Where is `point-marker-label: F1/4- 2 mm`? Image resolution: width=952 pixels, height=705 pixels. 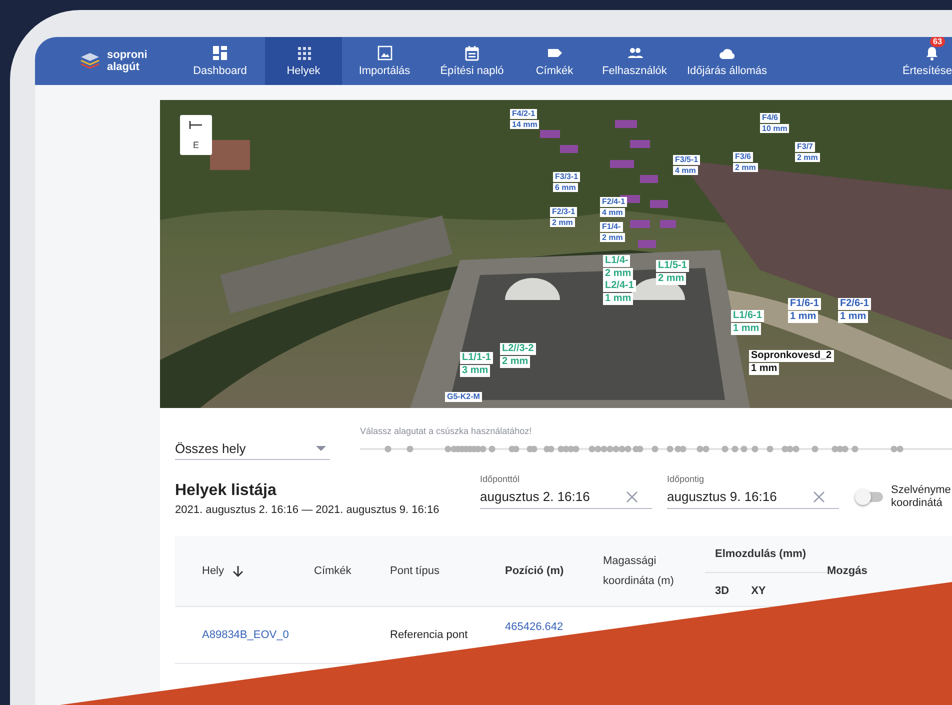 point-marker-label: F1/4- 2 mm is located at coordinates (612, 232).